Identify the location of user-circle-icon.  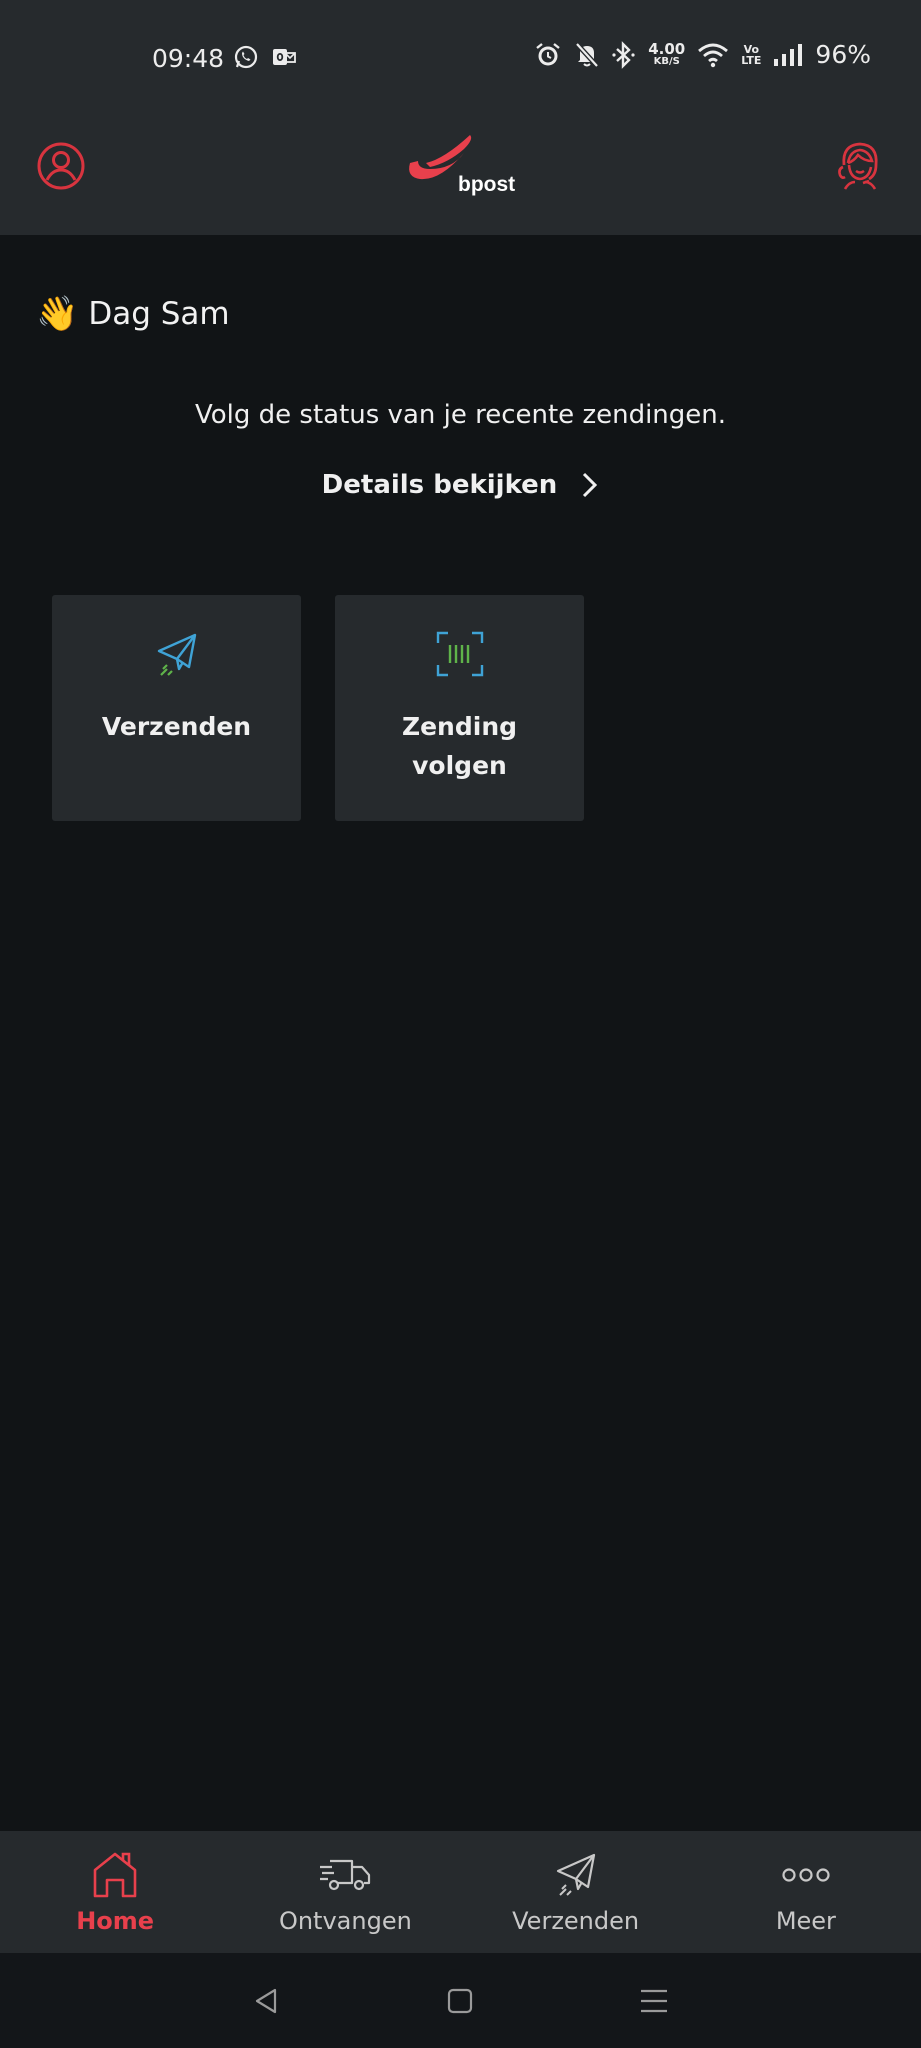
(61, 166).